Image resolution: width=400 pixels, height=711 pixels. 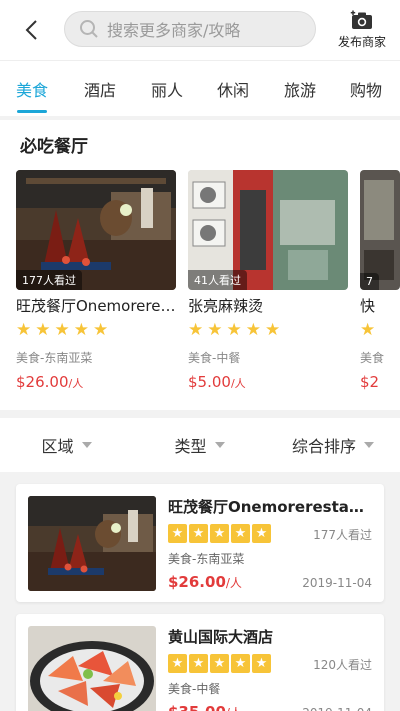 What do you see at coordinates (268, 381) in the screenshot?
I see `restaurant-price: $5.00/人` at bounding box center [268, 381].